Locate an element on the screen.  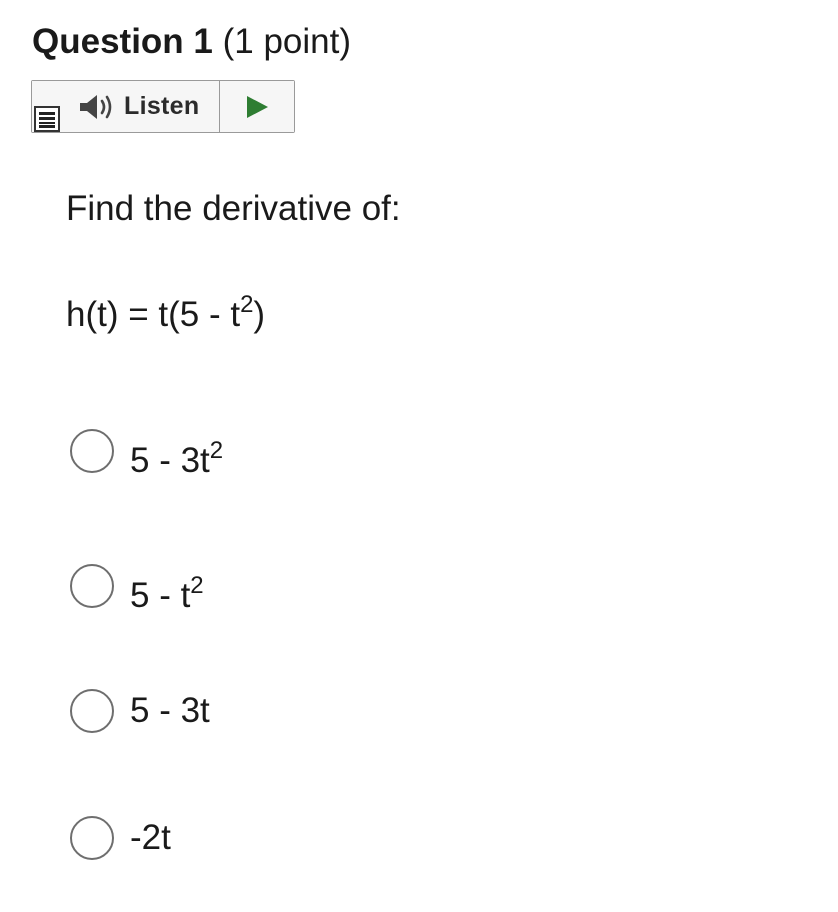
play-button is located at coordinates (257, 106).